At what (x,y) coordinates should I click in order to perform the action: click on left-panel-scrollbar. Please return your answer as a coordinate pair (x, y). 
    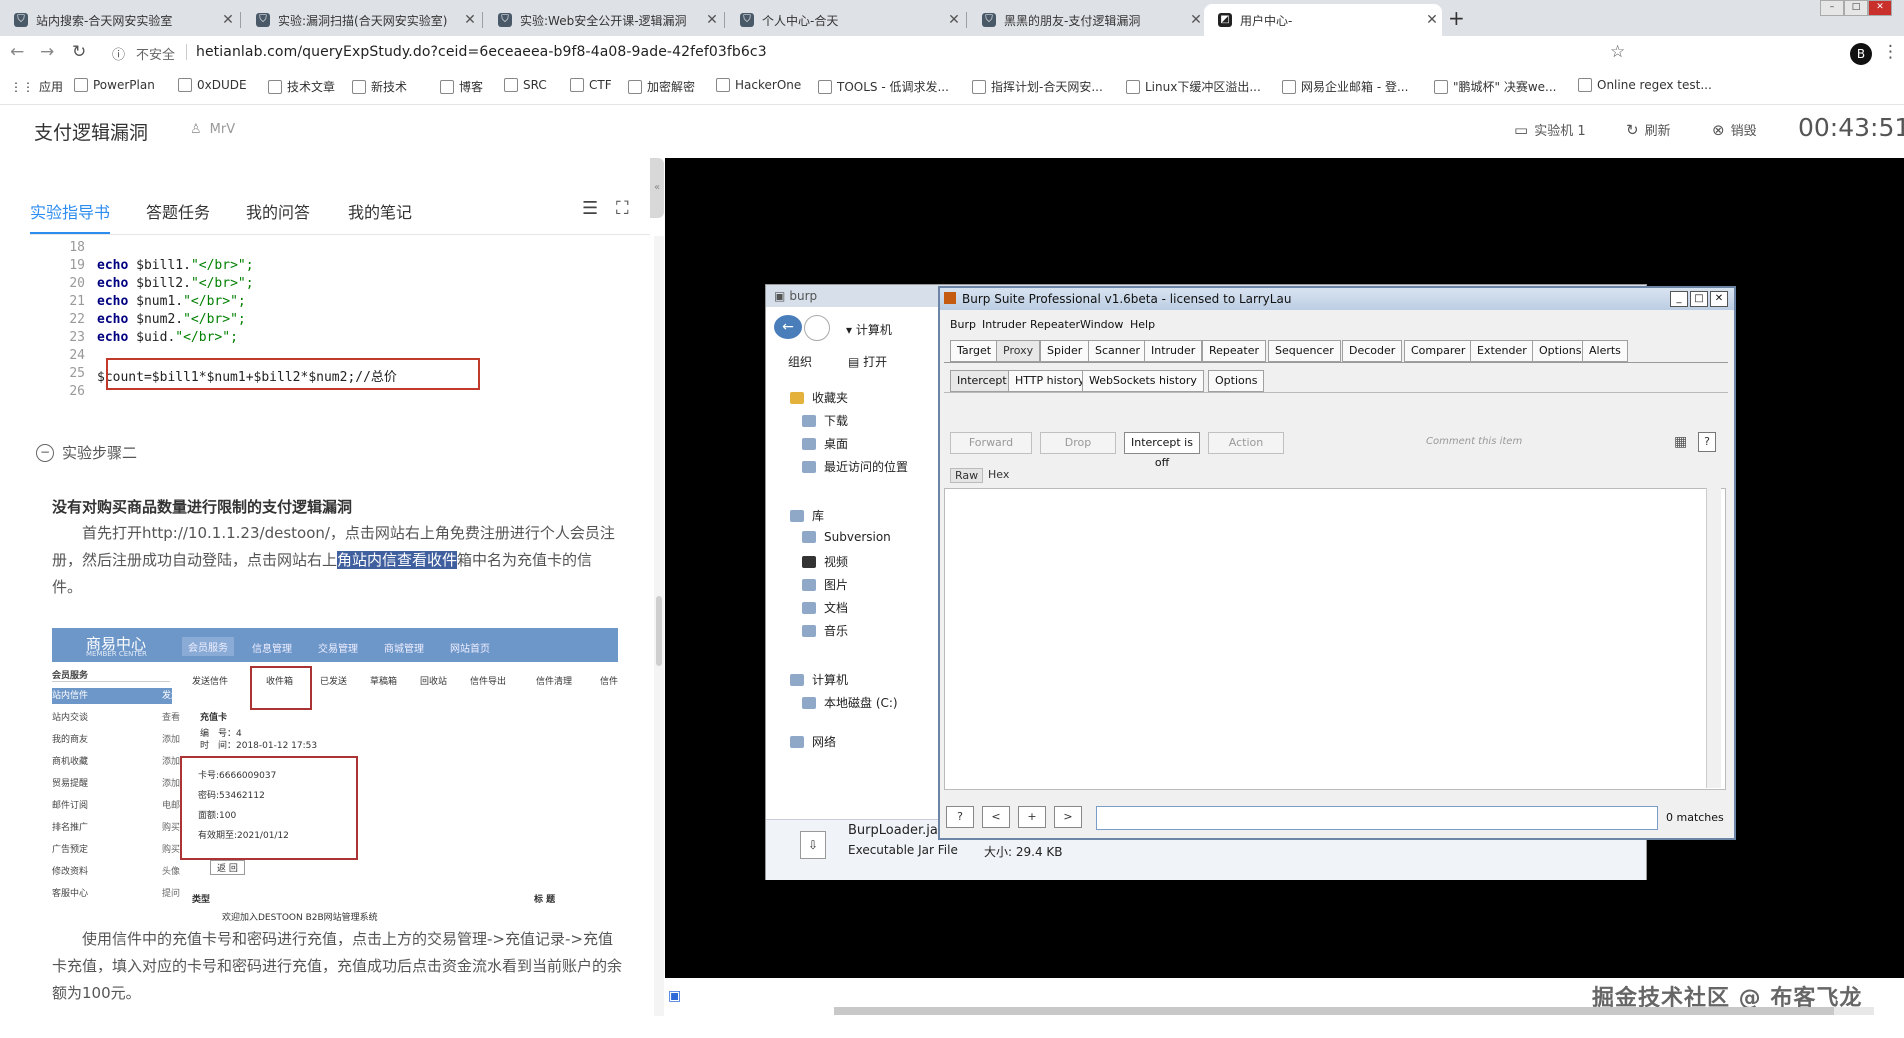
    Looking at the image, I should click on (659, 626).